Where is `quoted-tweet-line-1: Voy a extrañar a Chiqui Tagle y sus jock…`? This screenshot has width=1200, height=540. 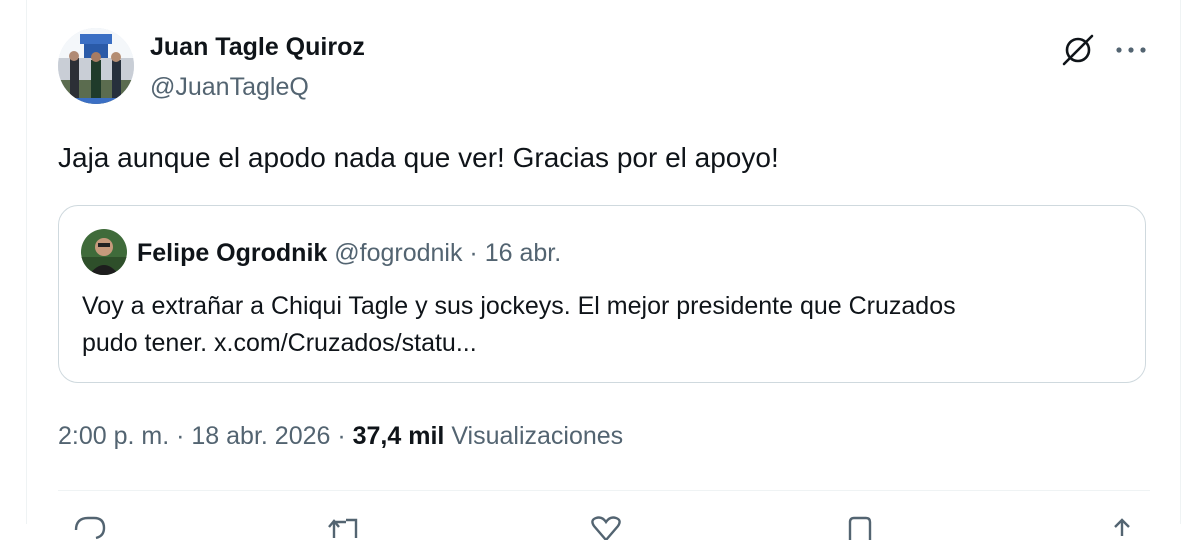
quoted-tweet-line-1: Voy a extrañar a Chiqui Tagle y sus jock… is located at coordinates (519, 306).